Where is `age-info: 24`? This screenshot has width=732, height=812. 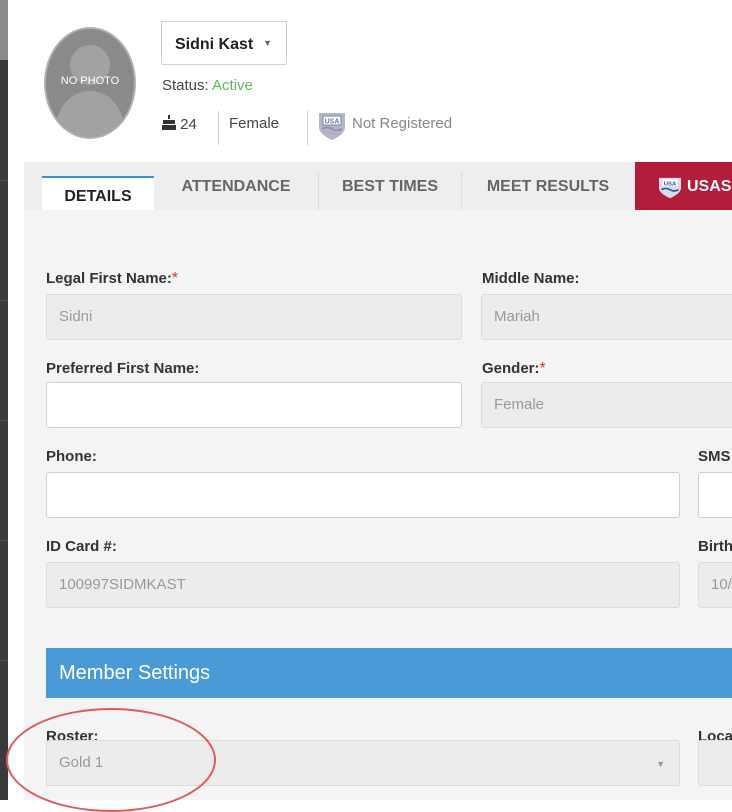 age-info: 24 is located at coordinates (179, 124).